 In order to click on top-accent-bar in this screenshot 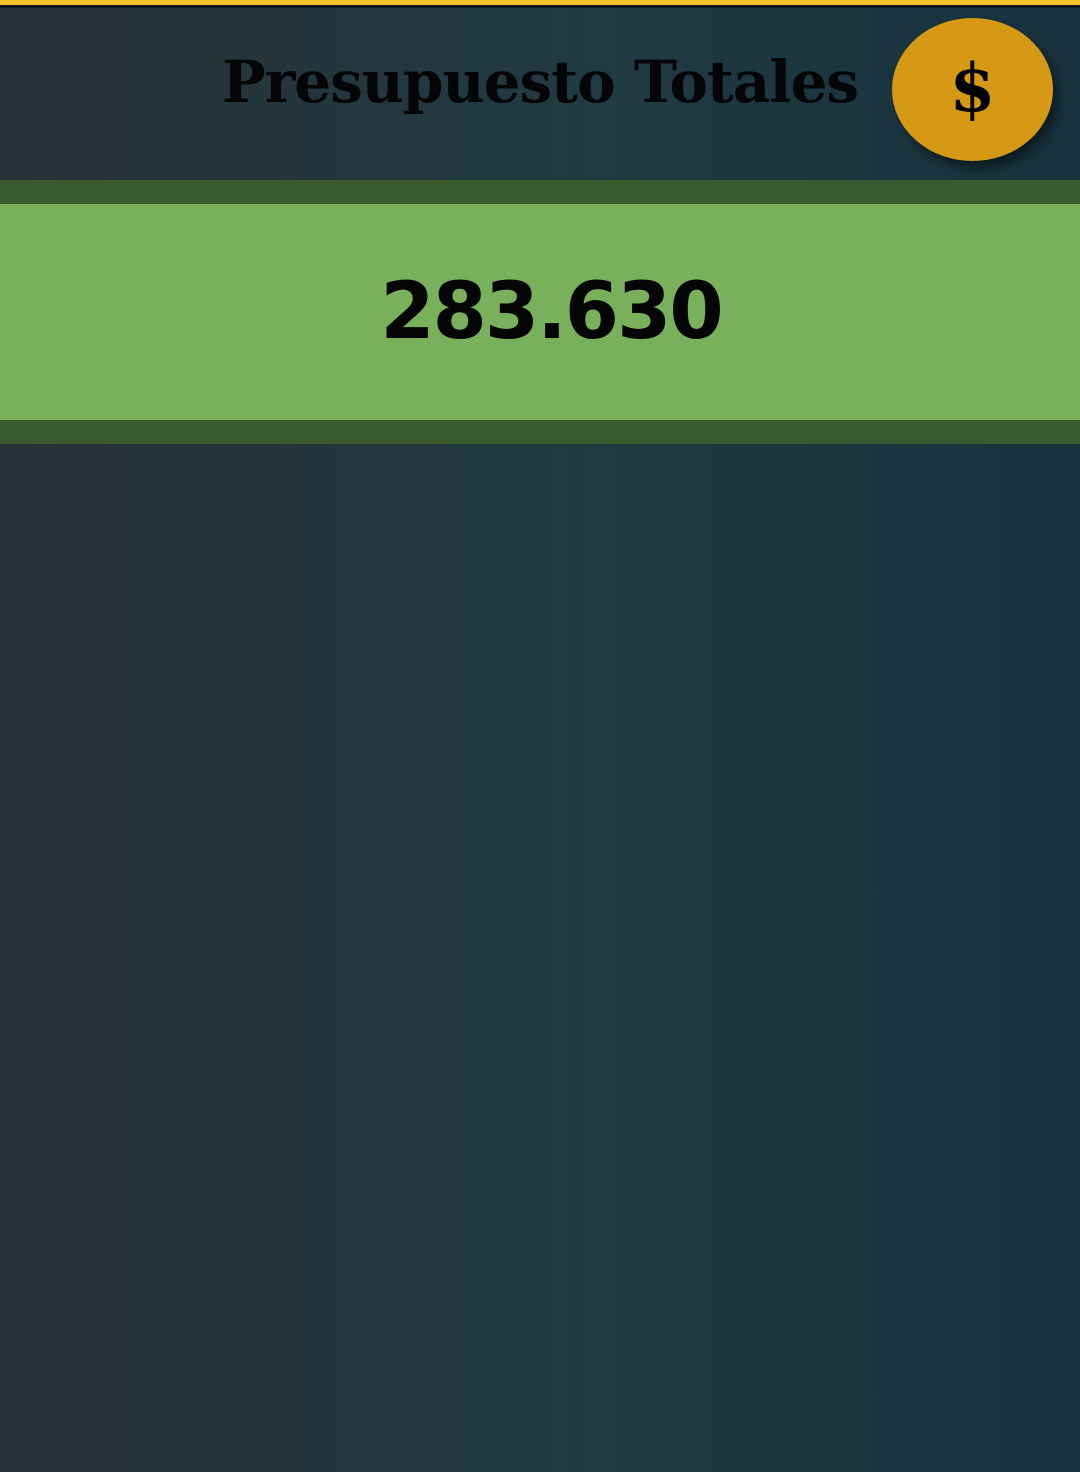, I will do `click(540, 4)`.